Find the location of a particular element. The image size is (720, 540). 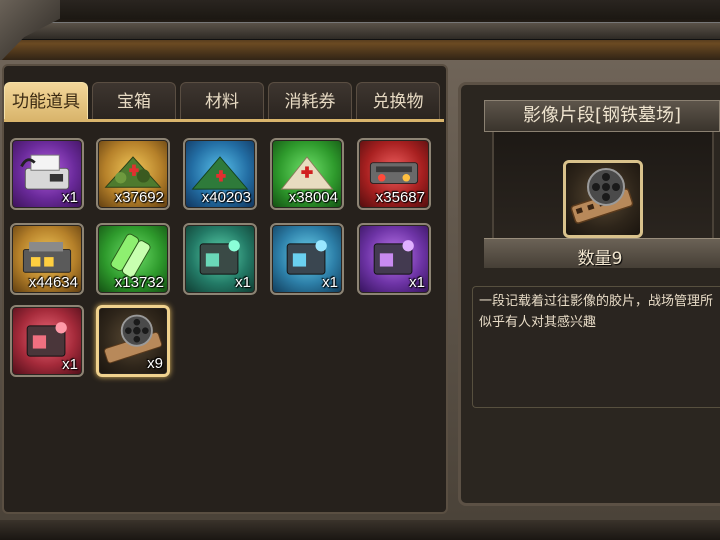

tab-functional-items: 功能道具 is located at coordinates (46, 101).